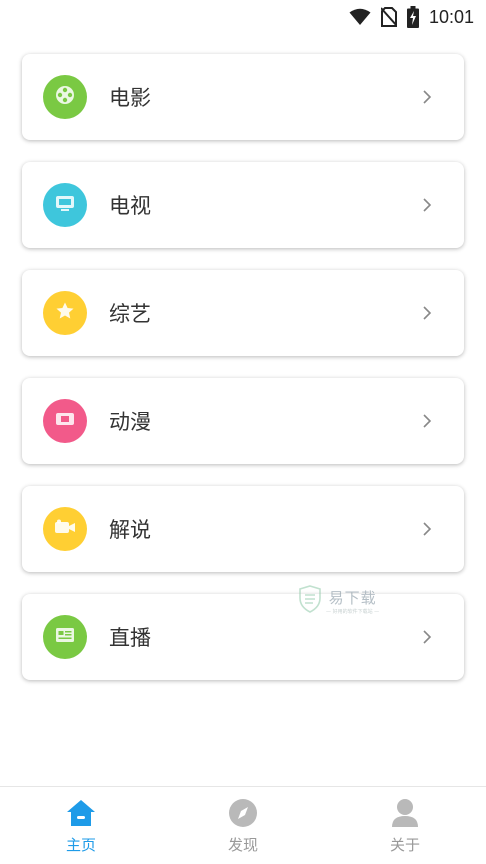 The image size is (486, 864). I want to click on watermark-text: 易下载 — 好用的软件下载站 —, so click(352, 601).